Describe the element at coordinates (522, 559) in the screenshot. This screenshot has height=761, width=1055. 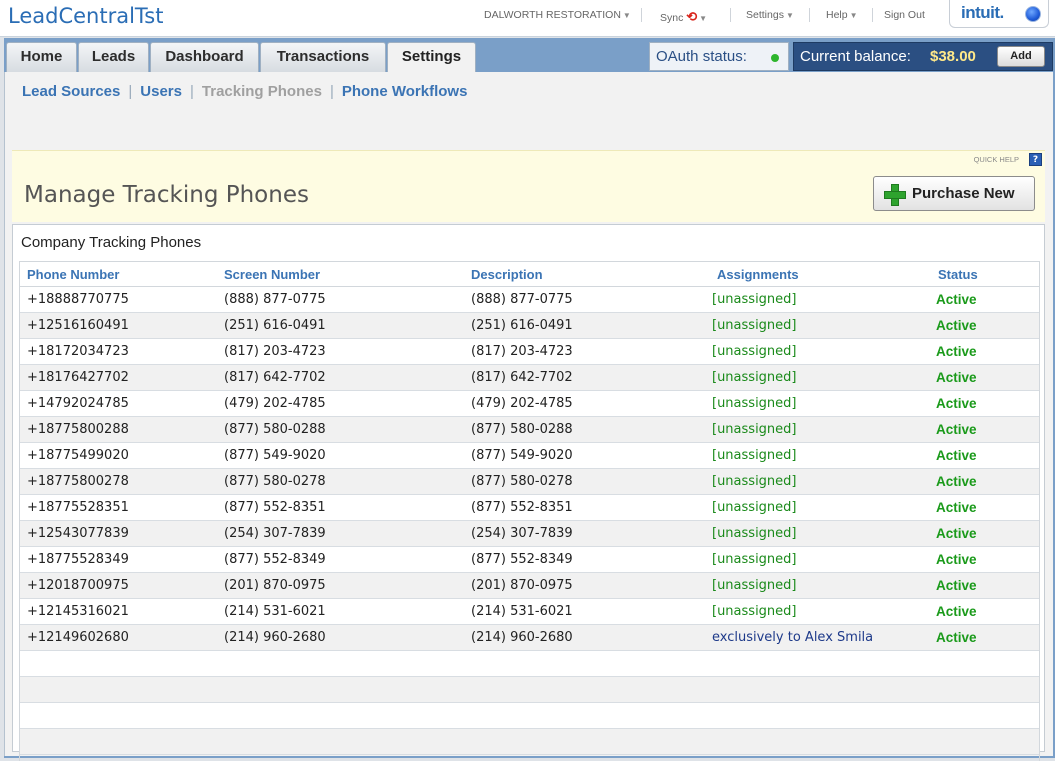
I see `description-cell: (877) 552-8349` at that location.